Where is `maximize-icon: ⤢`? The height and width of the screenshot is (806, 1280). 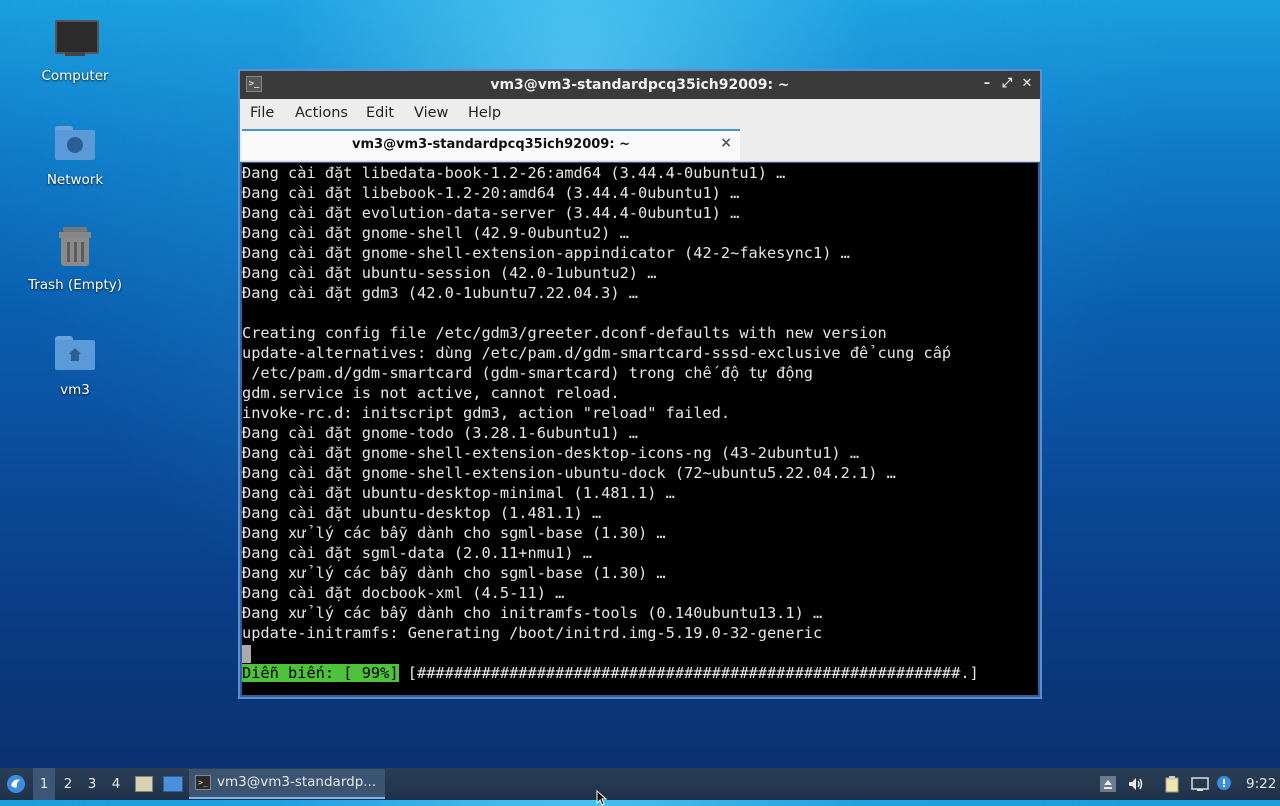
maximize-icon: ⤢ is located at coordinates (1007, 84).